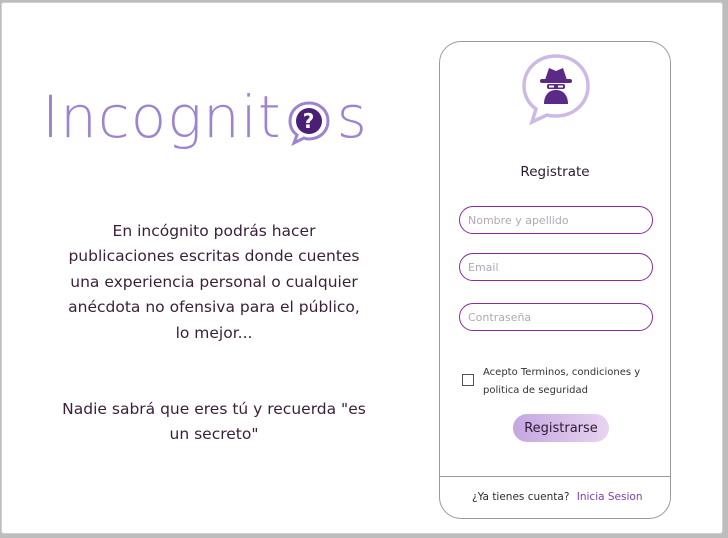 The width and height of the screenshot is (728, 538). Describe the element at coordinates (556, 90) in the screenshot. I see `spy-bubble-icon` at that location.